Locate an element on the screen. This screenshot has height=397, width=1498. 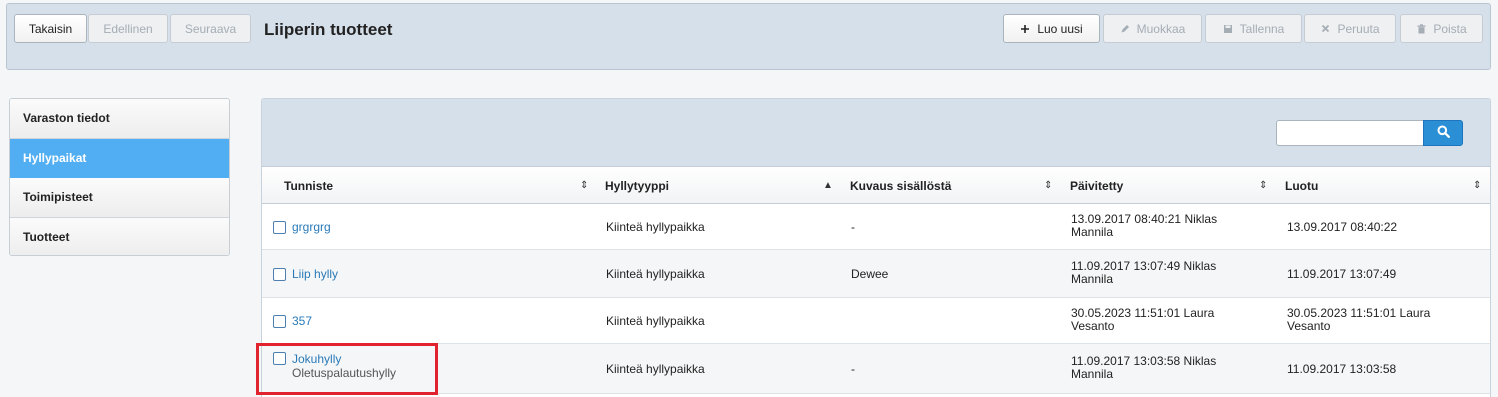
row-created-cell: 11.09.2017 13:07:49 is located at coordinates (1341, 274).